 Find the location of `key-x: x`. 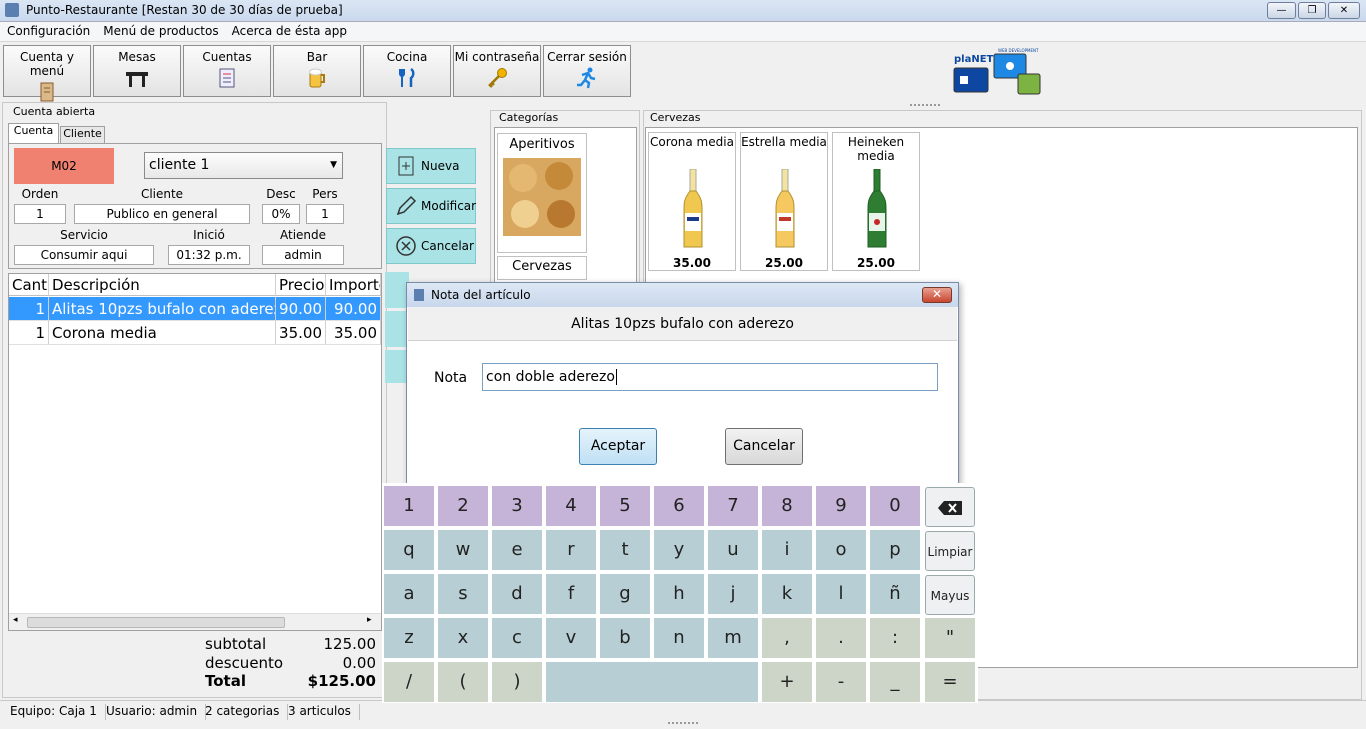

key-x: x is located at coordinates (463, 638).